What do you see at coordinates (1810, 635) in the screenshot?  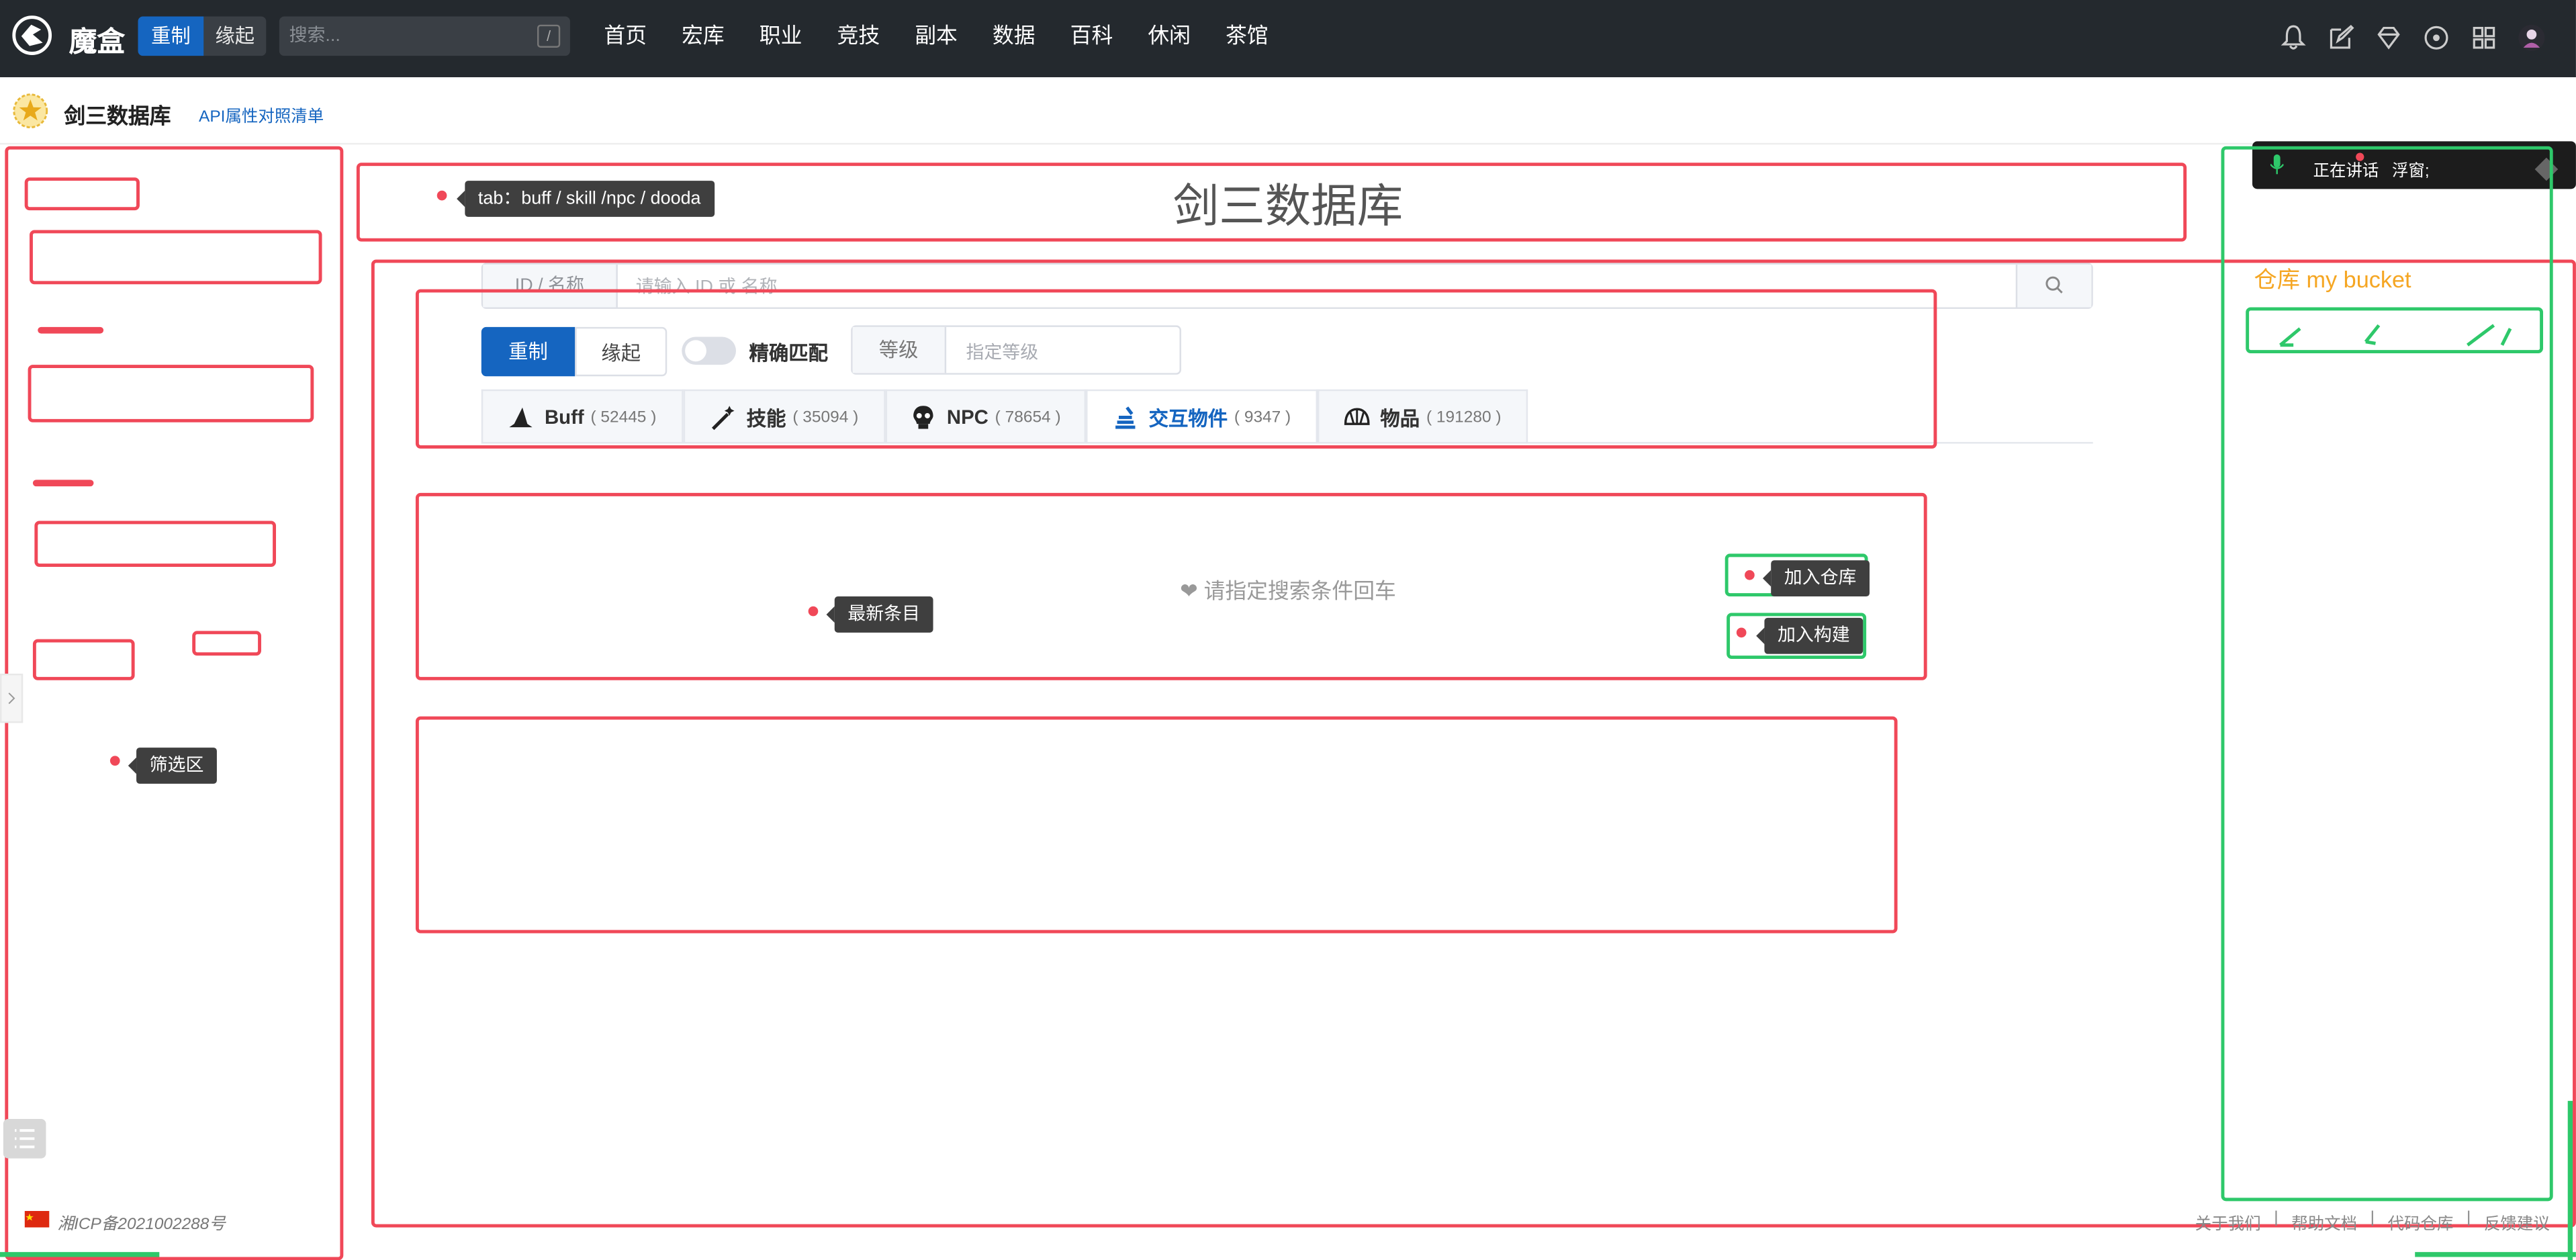 I see `add-to-build-tooltip: 加入构建` at bounding box center [1810, 635].